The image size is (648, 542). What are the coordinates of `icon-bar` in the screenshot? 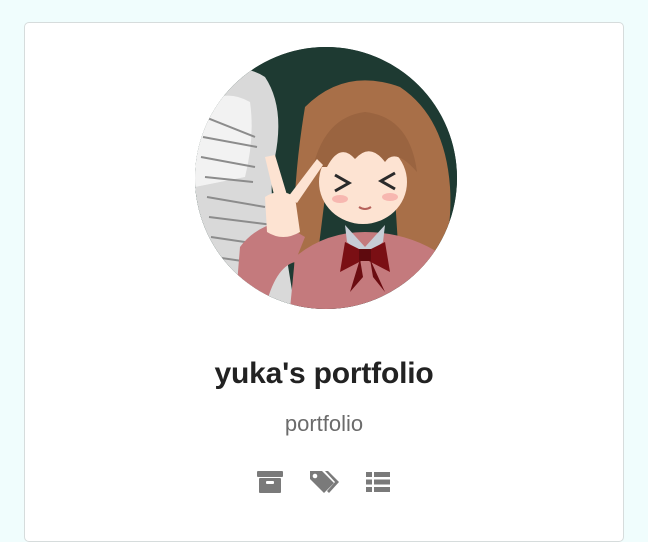 It's located at (324, 482).